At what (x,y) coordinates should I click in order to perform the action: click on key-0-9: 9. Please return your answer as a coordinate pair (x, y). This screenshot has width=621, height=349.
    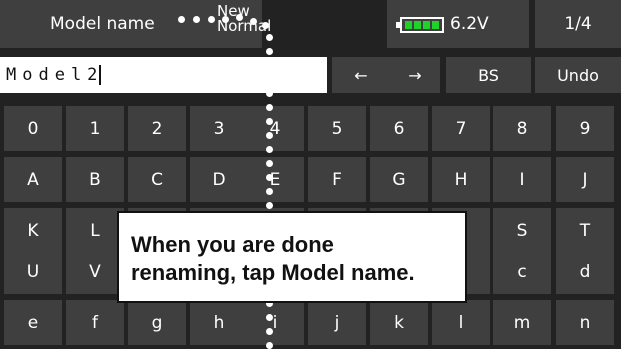
    Looking at the image, I should click on (585, 128).